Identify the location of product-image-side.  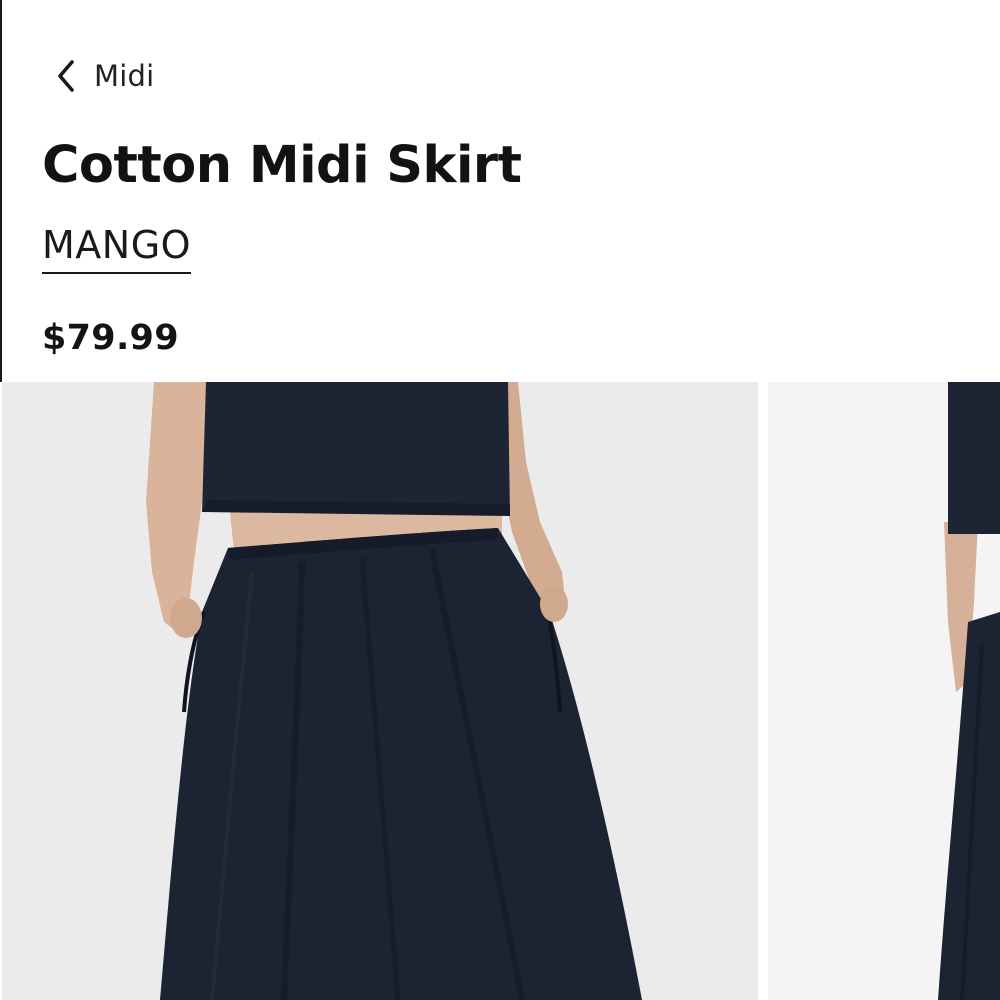
(884, 691).